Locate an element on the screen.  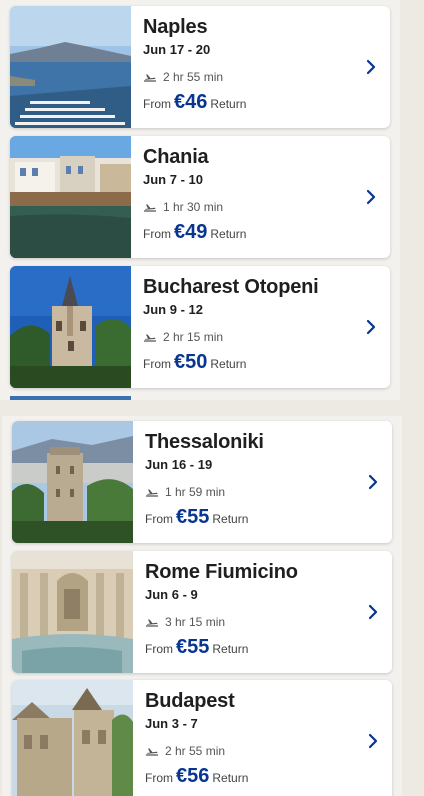
trevi-fountain-photo is located at coordinates (72, 612).